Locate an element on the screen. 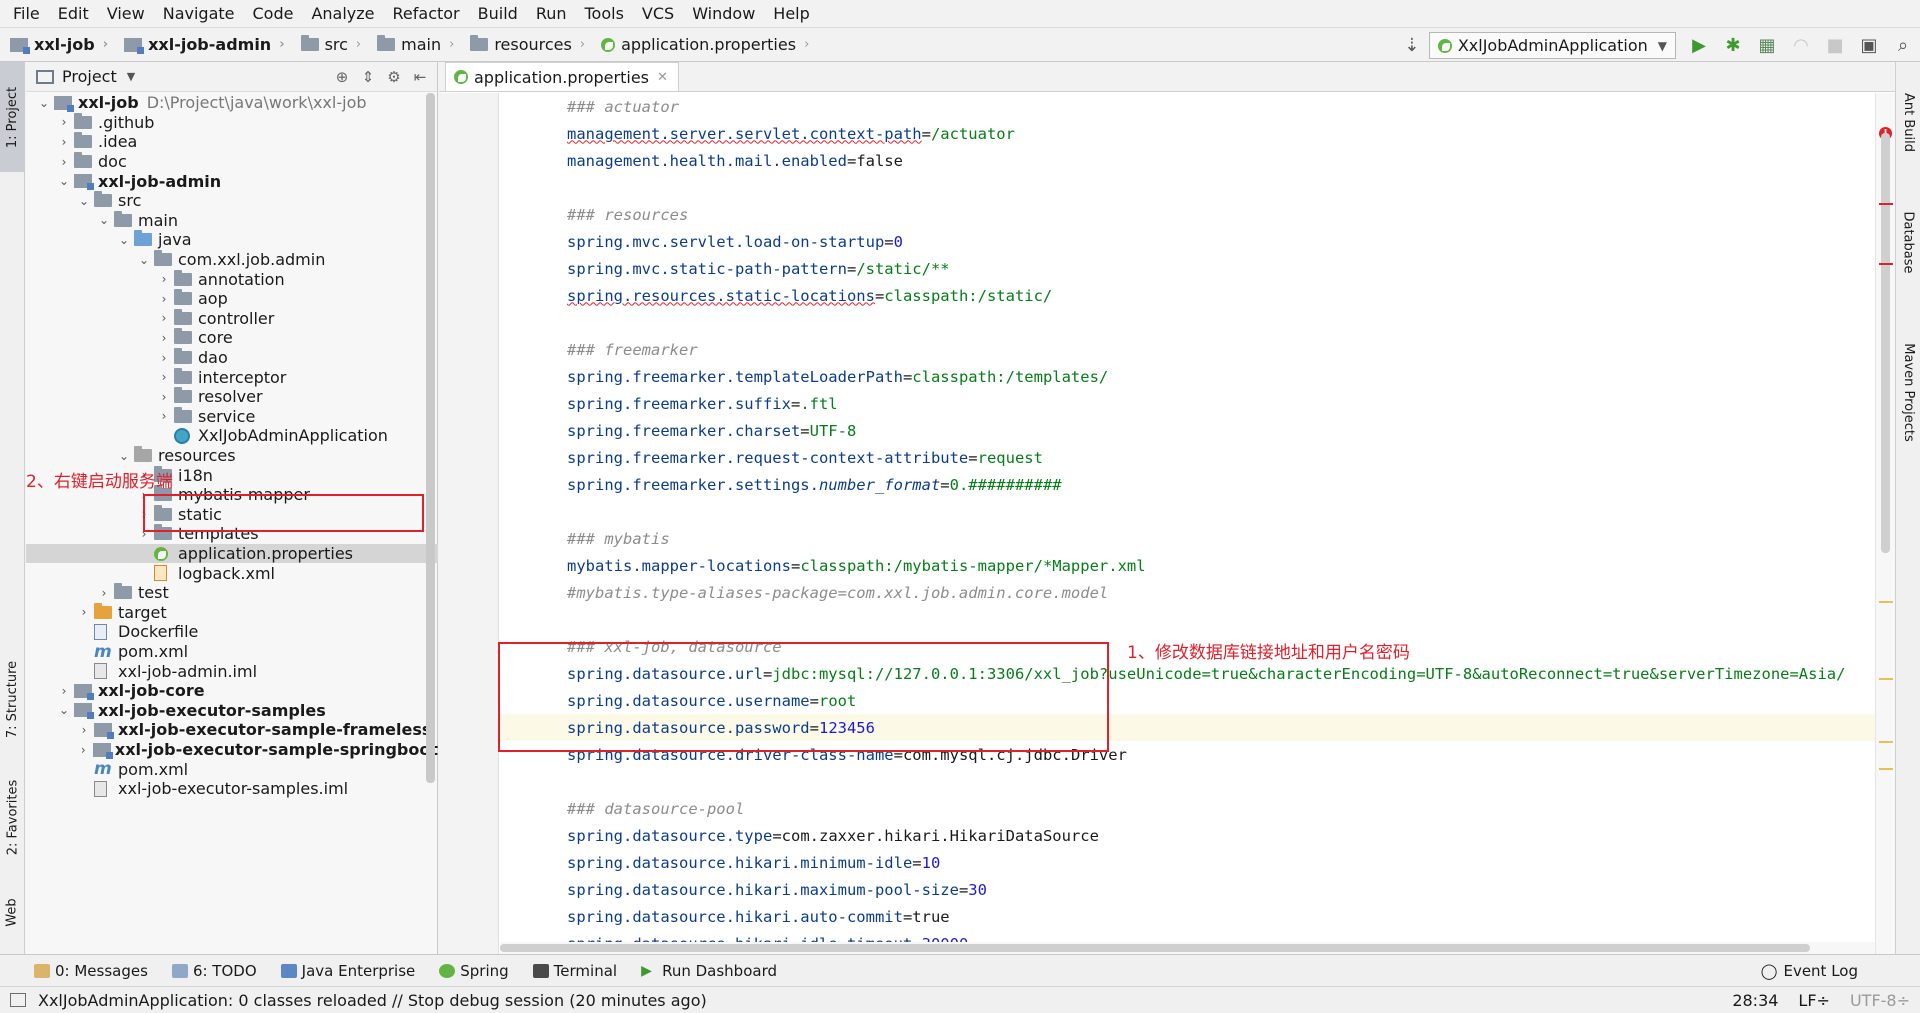  code-line: 8 is located at coordinates (1187, 187).